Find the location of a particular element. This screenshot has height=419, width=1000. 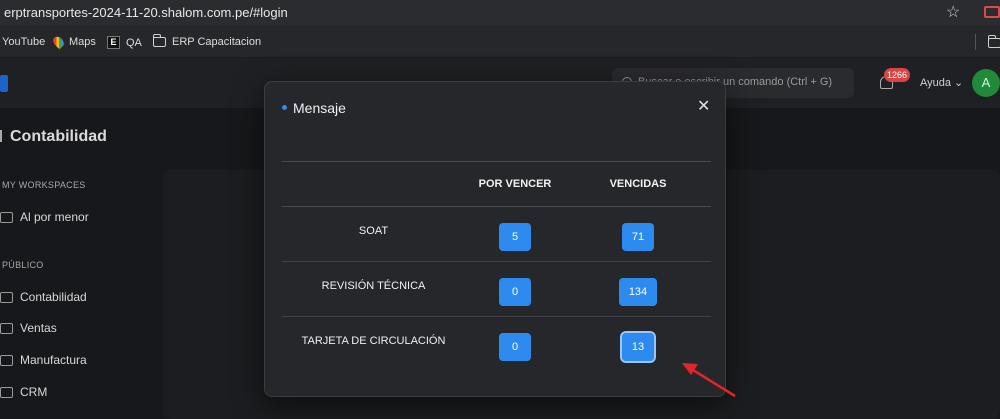

sidebar-item-label: Al por menor is located at coordinates (54, 217).